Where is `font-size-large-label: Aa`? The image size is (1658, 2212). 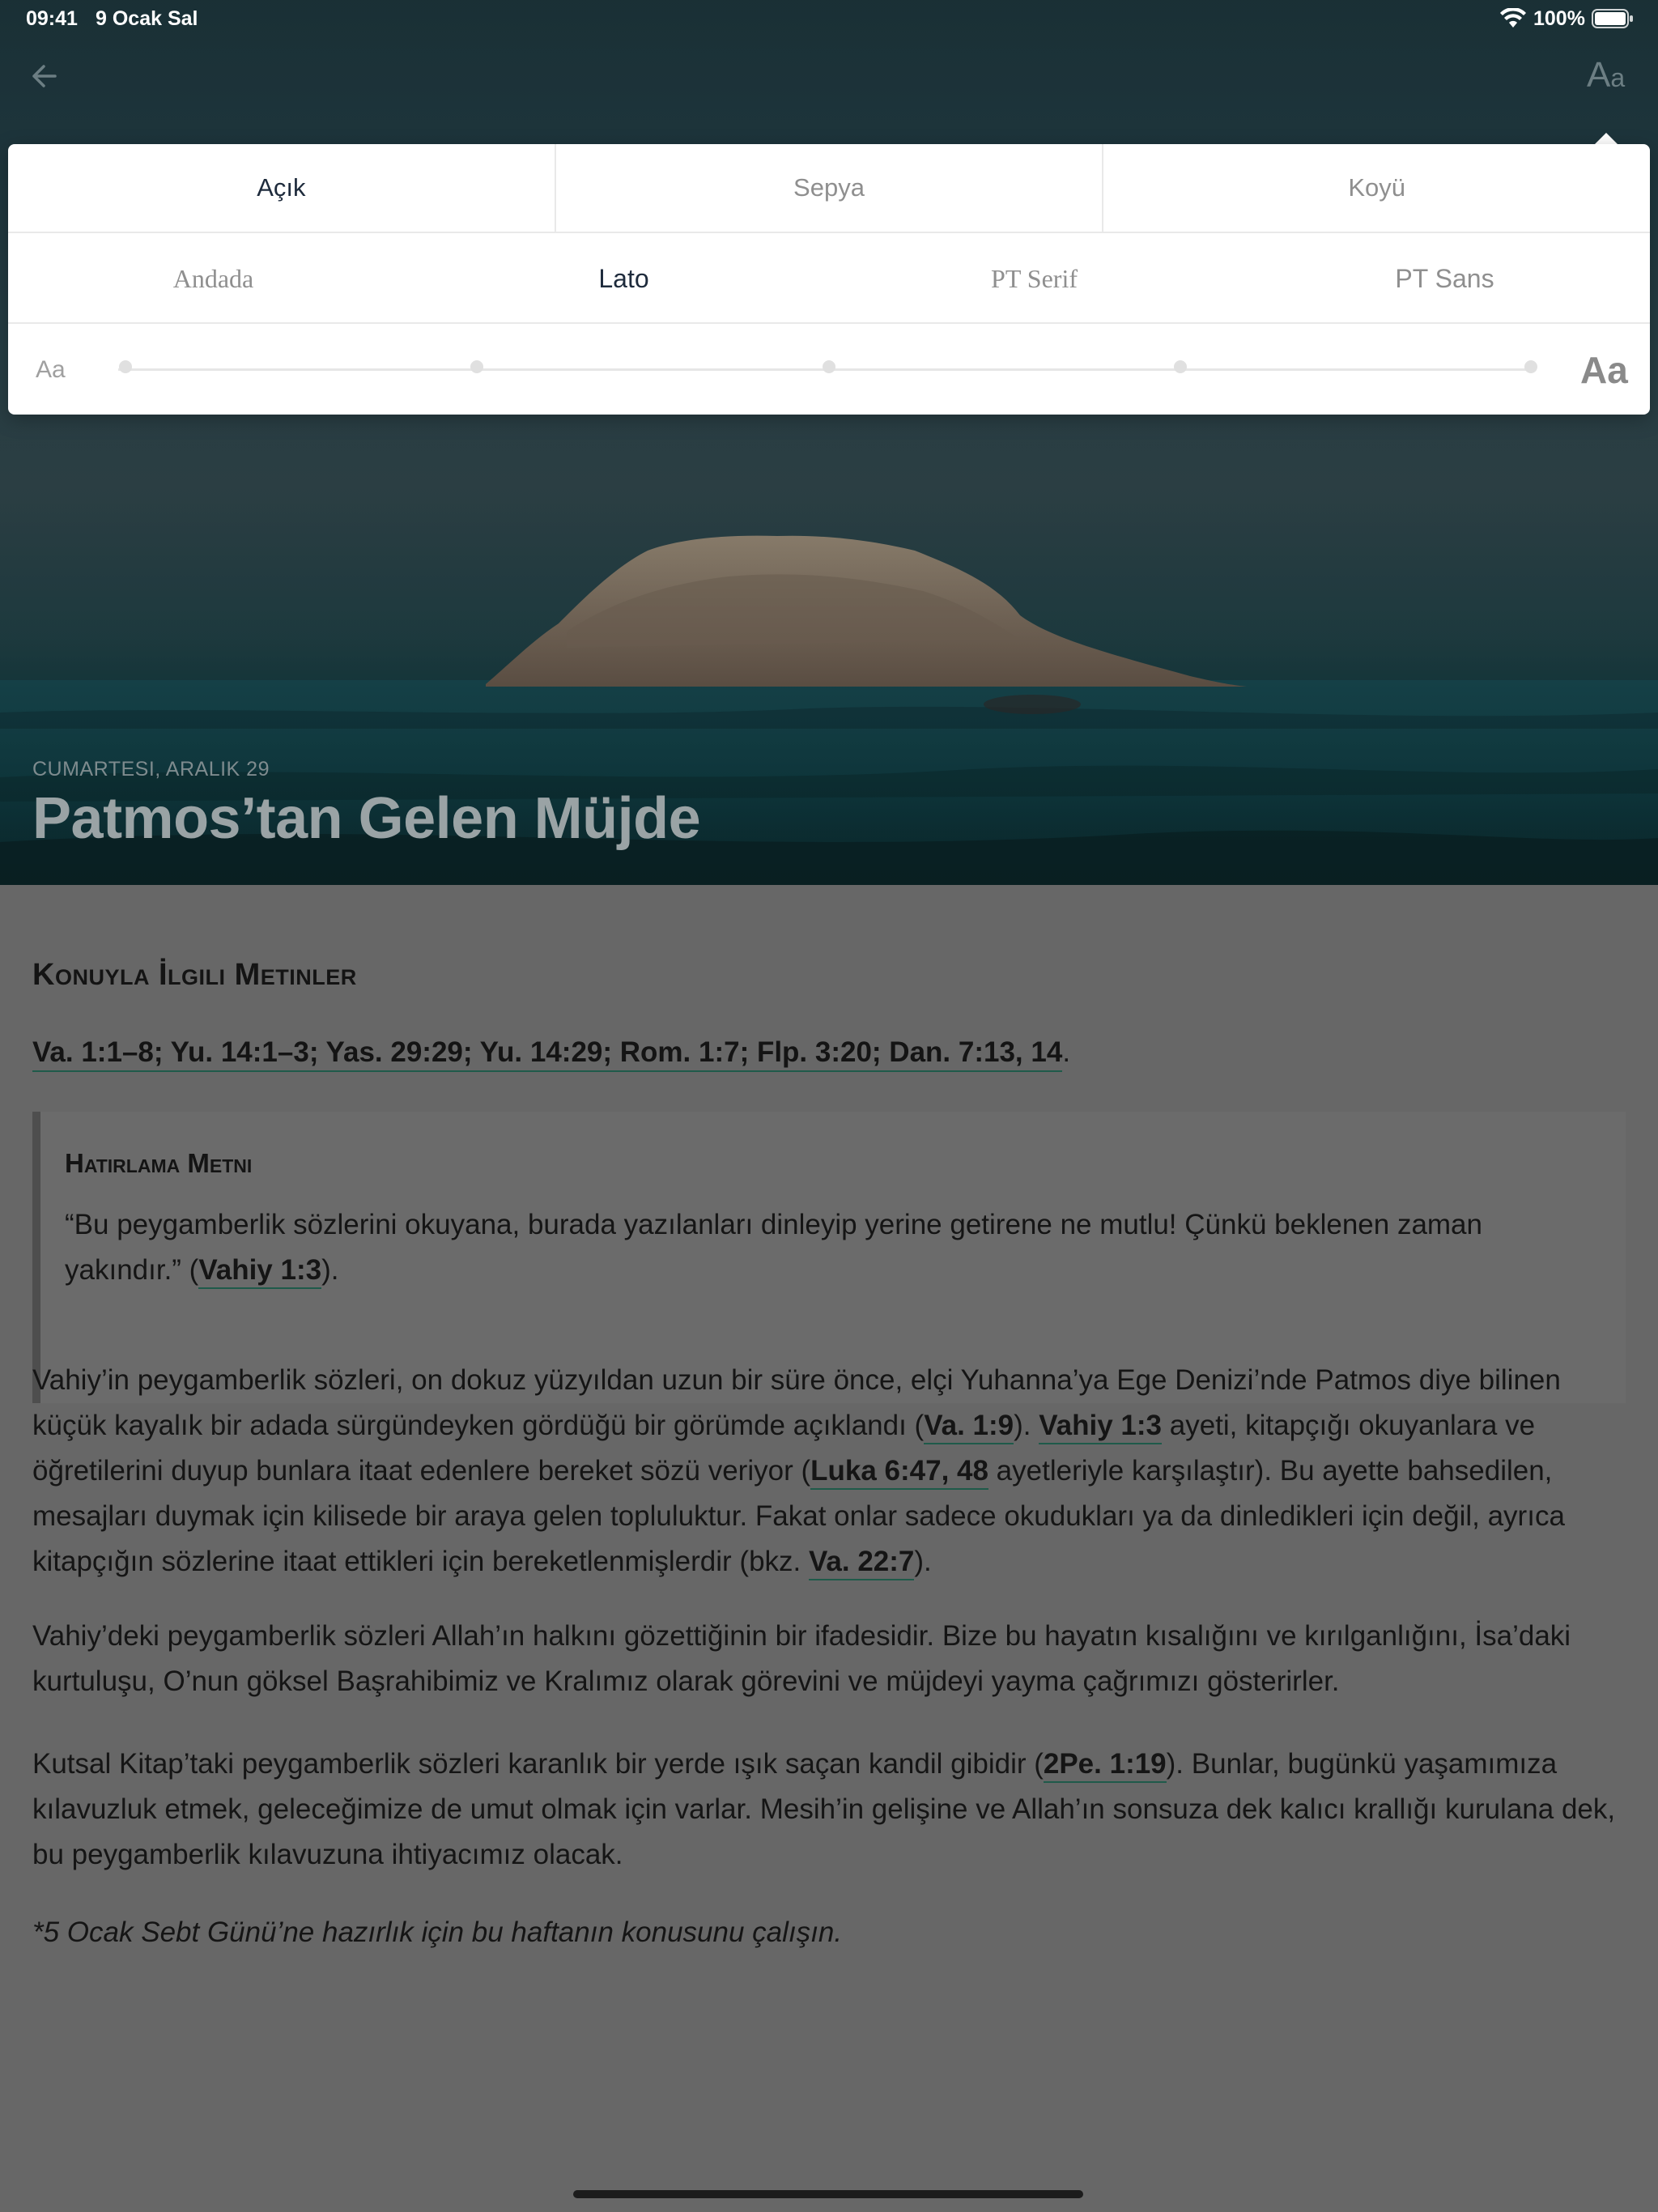 font-size-large-label: Aa is located at coordinates (1604, 370).